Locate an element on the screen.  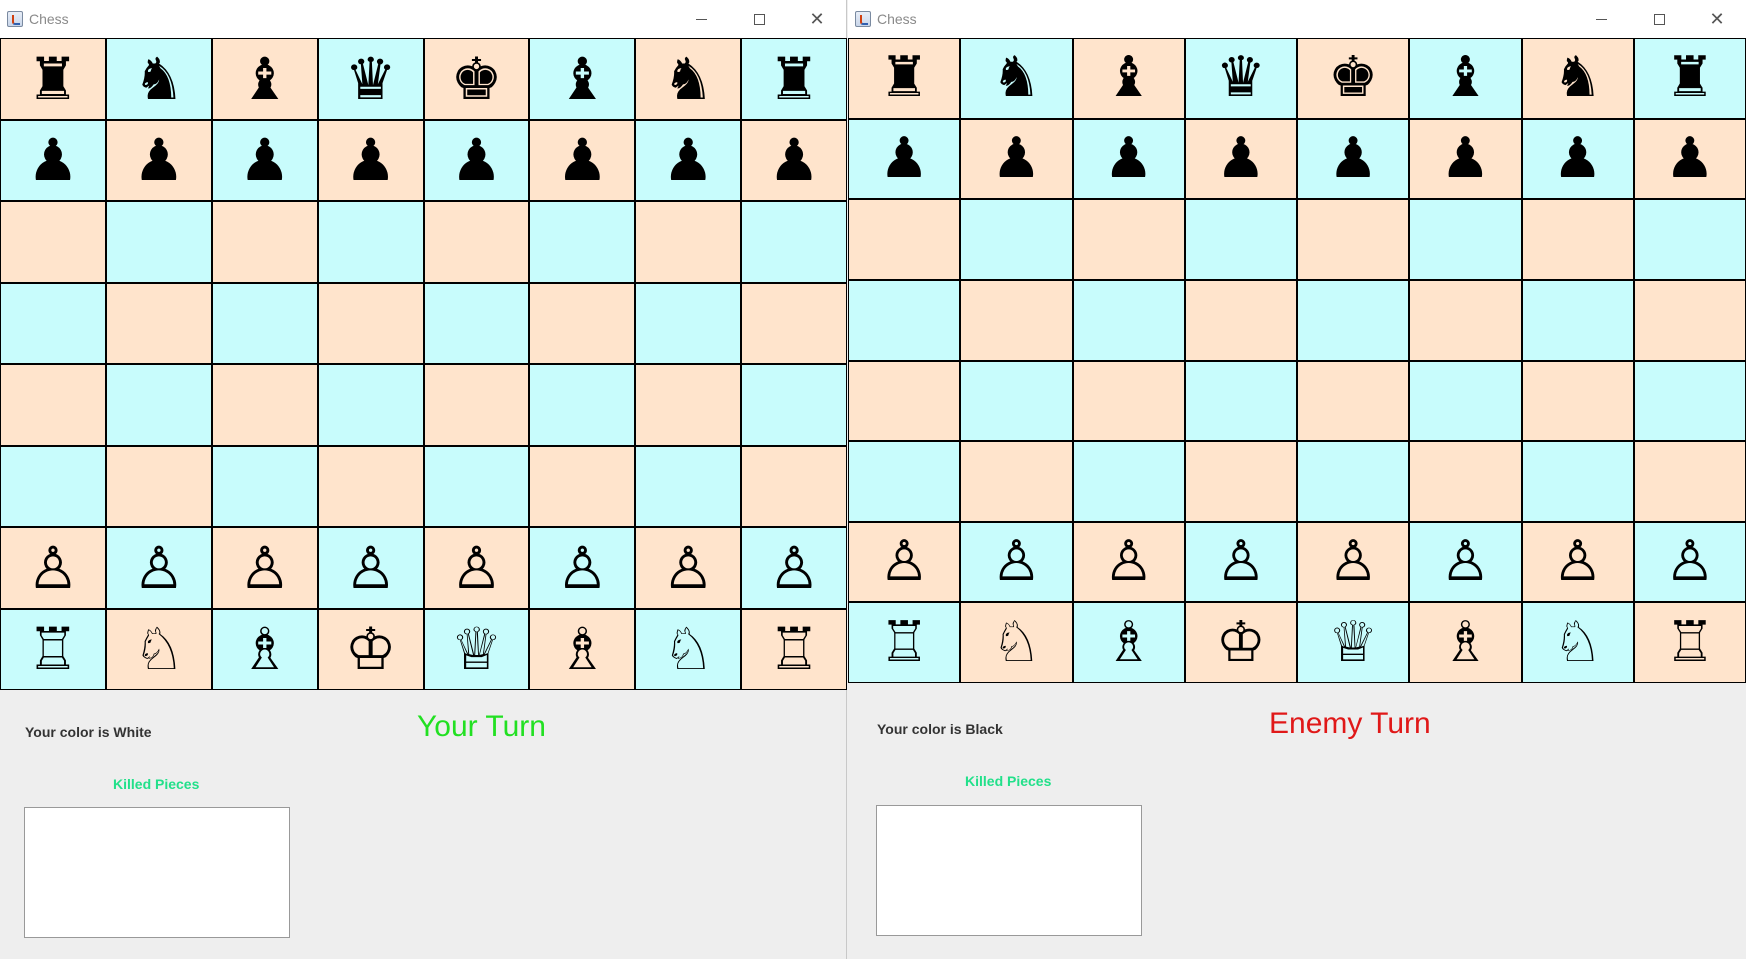
board-square-e3 is located at coordinates (476, 486).